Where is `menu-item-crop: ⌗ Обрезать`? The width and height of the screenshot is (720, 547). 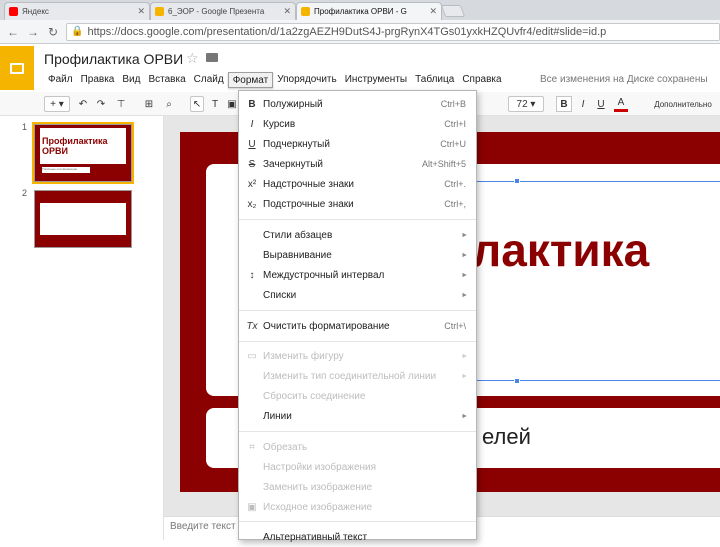 menu-item-crop: ⌗ Обрезать is located at coordinates (357, 447).